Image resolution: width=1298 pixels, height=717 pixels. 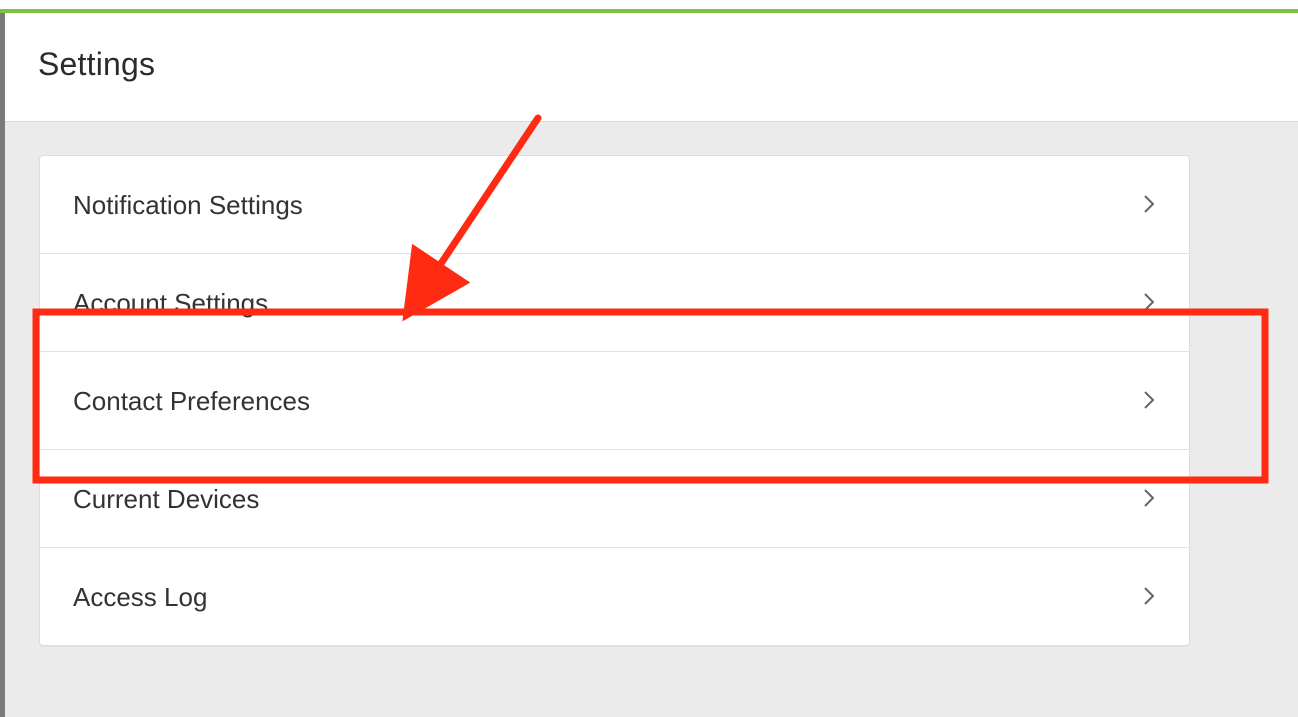 What do you see at coordinates (171, 303) in the screenshot?
I see `settings-item-label: Account Settings` at bounding box center [171, 303].